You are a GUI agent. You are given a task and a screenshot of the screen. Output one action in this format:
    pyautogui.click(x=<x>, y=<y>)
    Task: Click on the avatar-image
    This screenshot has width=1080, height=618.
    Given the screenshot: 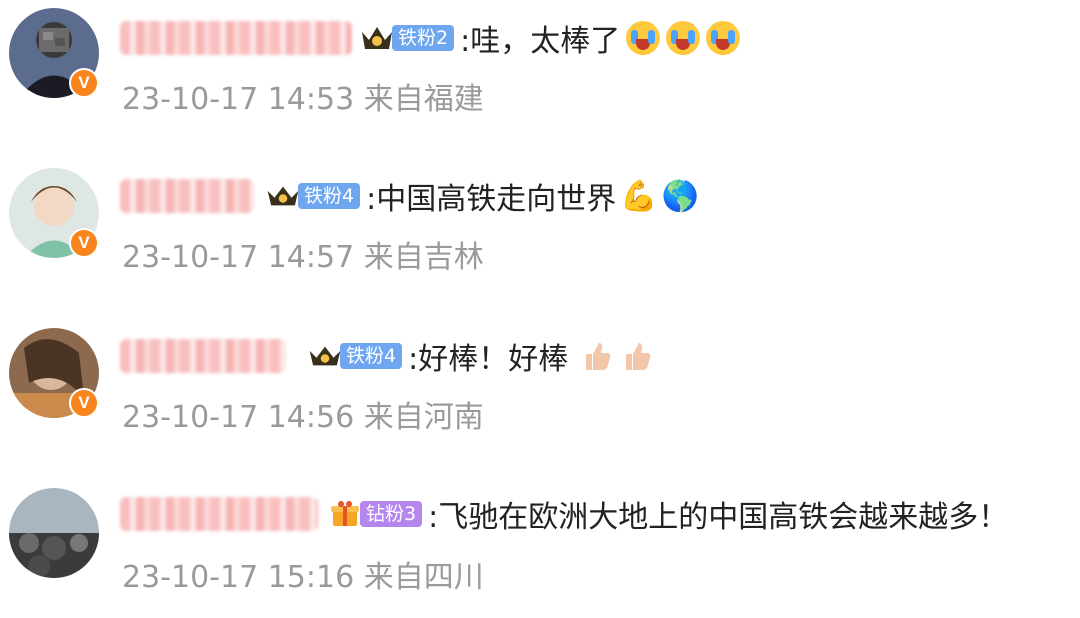 What is the action you would take?
    pyautogui.click(x=54, y=533)
    